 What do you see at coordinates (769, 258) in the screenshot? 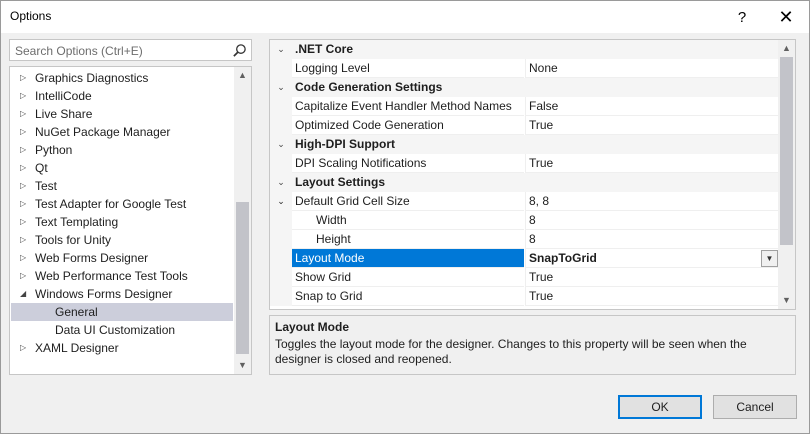
I see `dropdown-arrow-icon: ▼` at bounding box center [769, 258].